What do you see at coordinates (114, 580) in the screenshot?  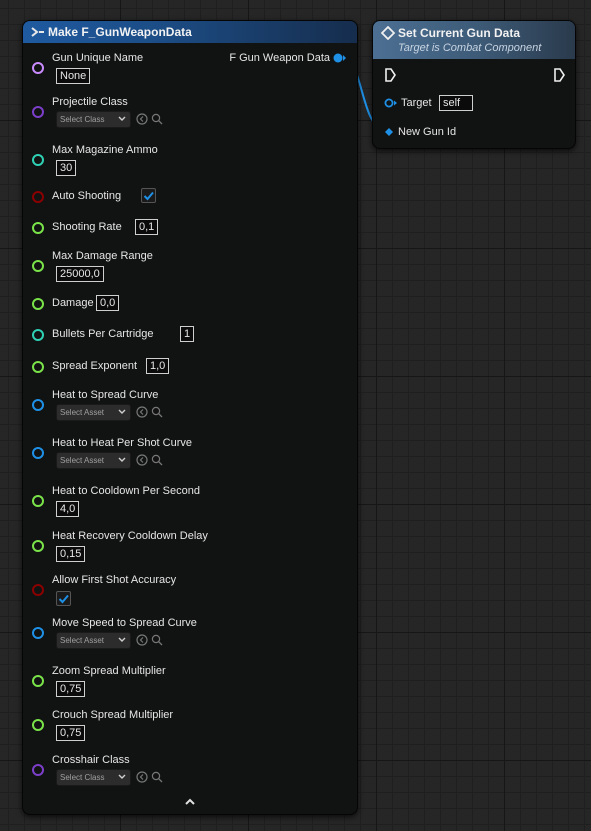 I see `allow-first-shot-accuracy-label: Allow First Shot Accuracy` at bounding box center [114, 580].